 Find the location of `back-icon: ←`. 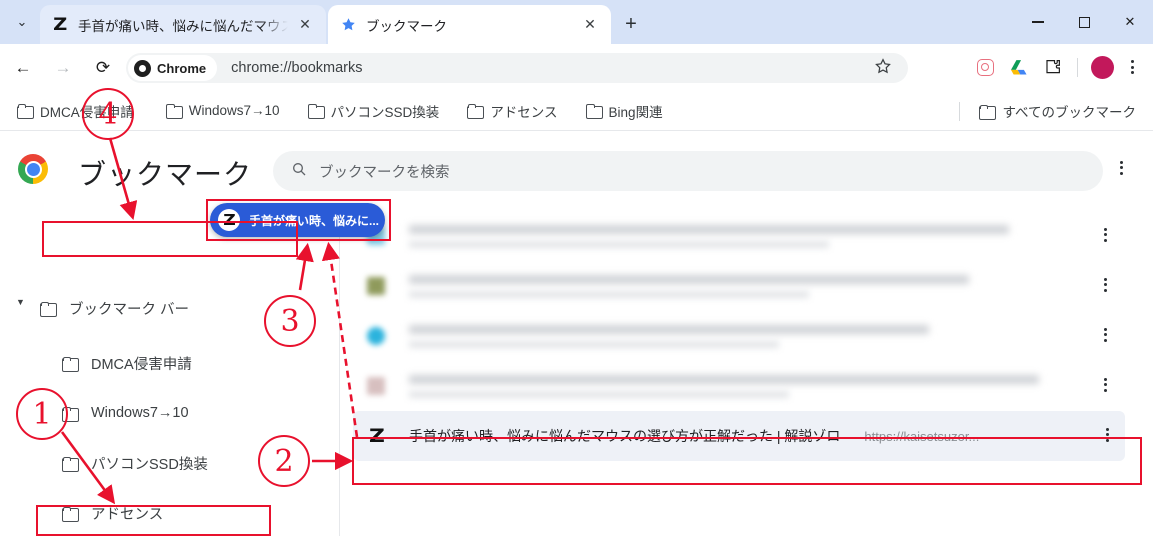

back-icon: ← is located at coordinates (23, 68).